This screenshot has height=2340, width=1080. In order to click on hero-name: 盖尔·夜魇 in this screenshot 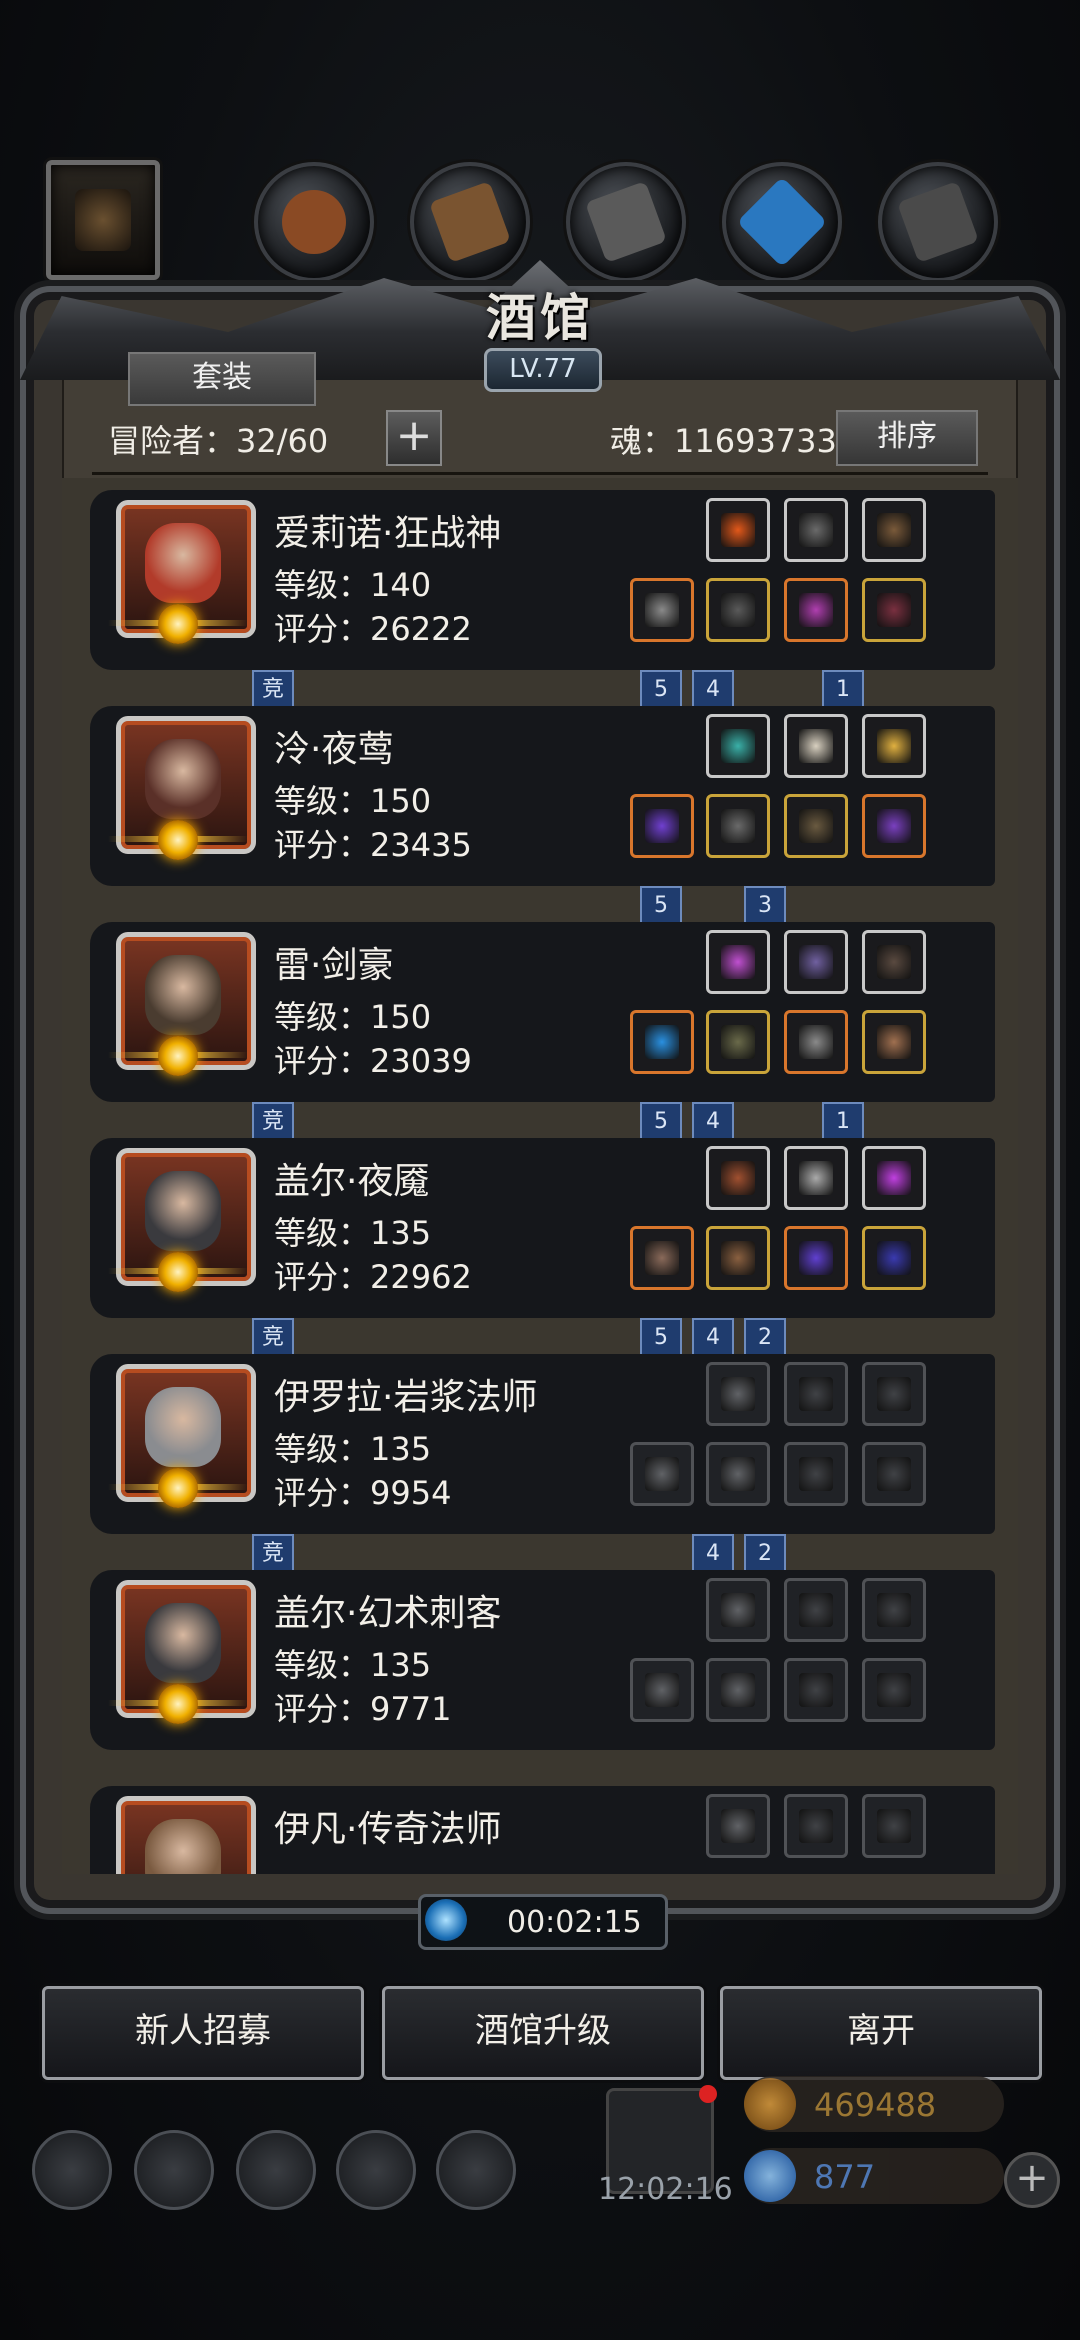, I will do `click(352, 1181)`.